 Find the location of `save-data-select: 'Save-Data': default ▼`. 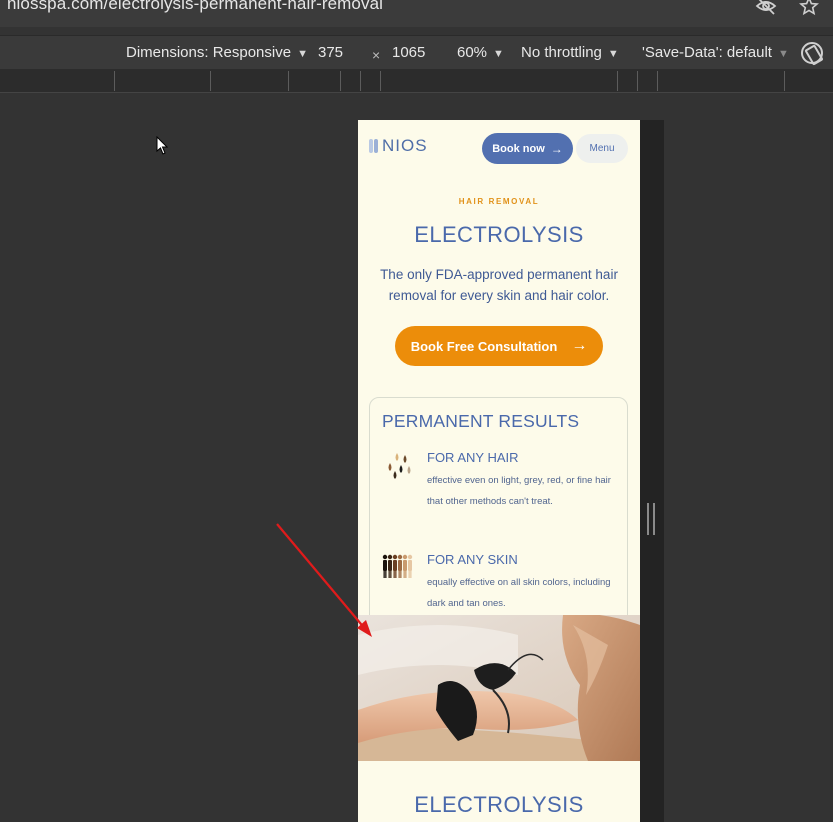

save-data-select: 'Save-Data': default ▼ is located at coordinates (715, 52).